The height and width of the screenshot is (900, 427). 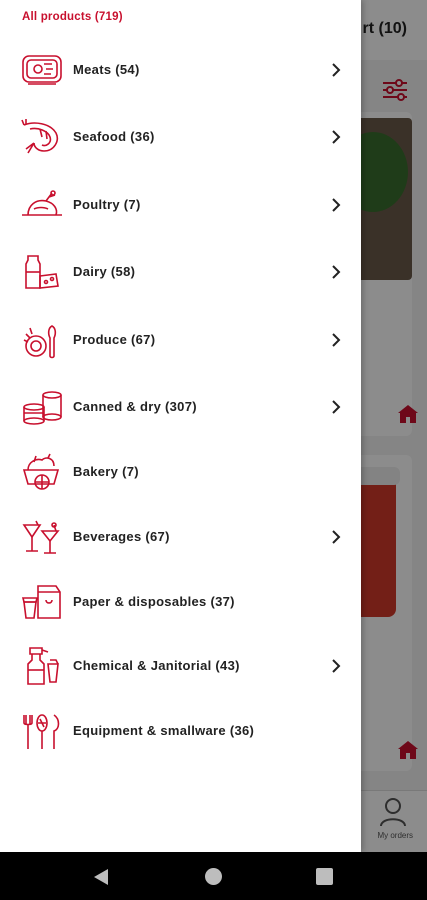 I want to click on meat-icon, so click(x=42, y=70).